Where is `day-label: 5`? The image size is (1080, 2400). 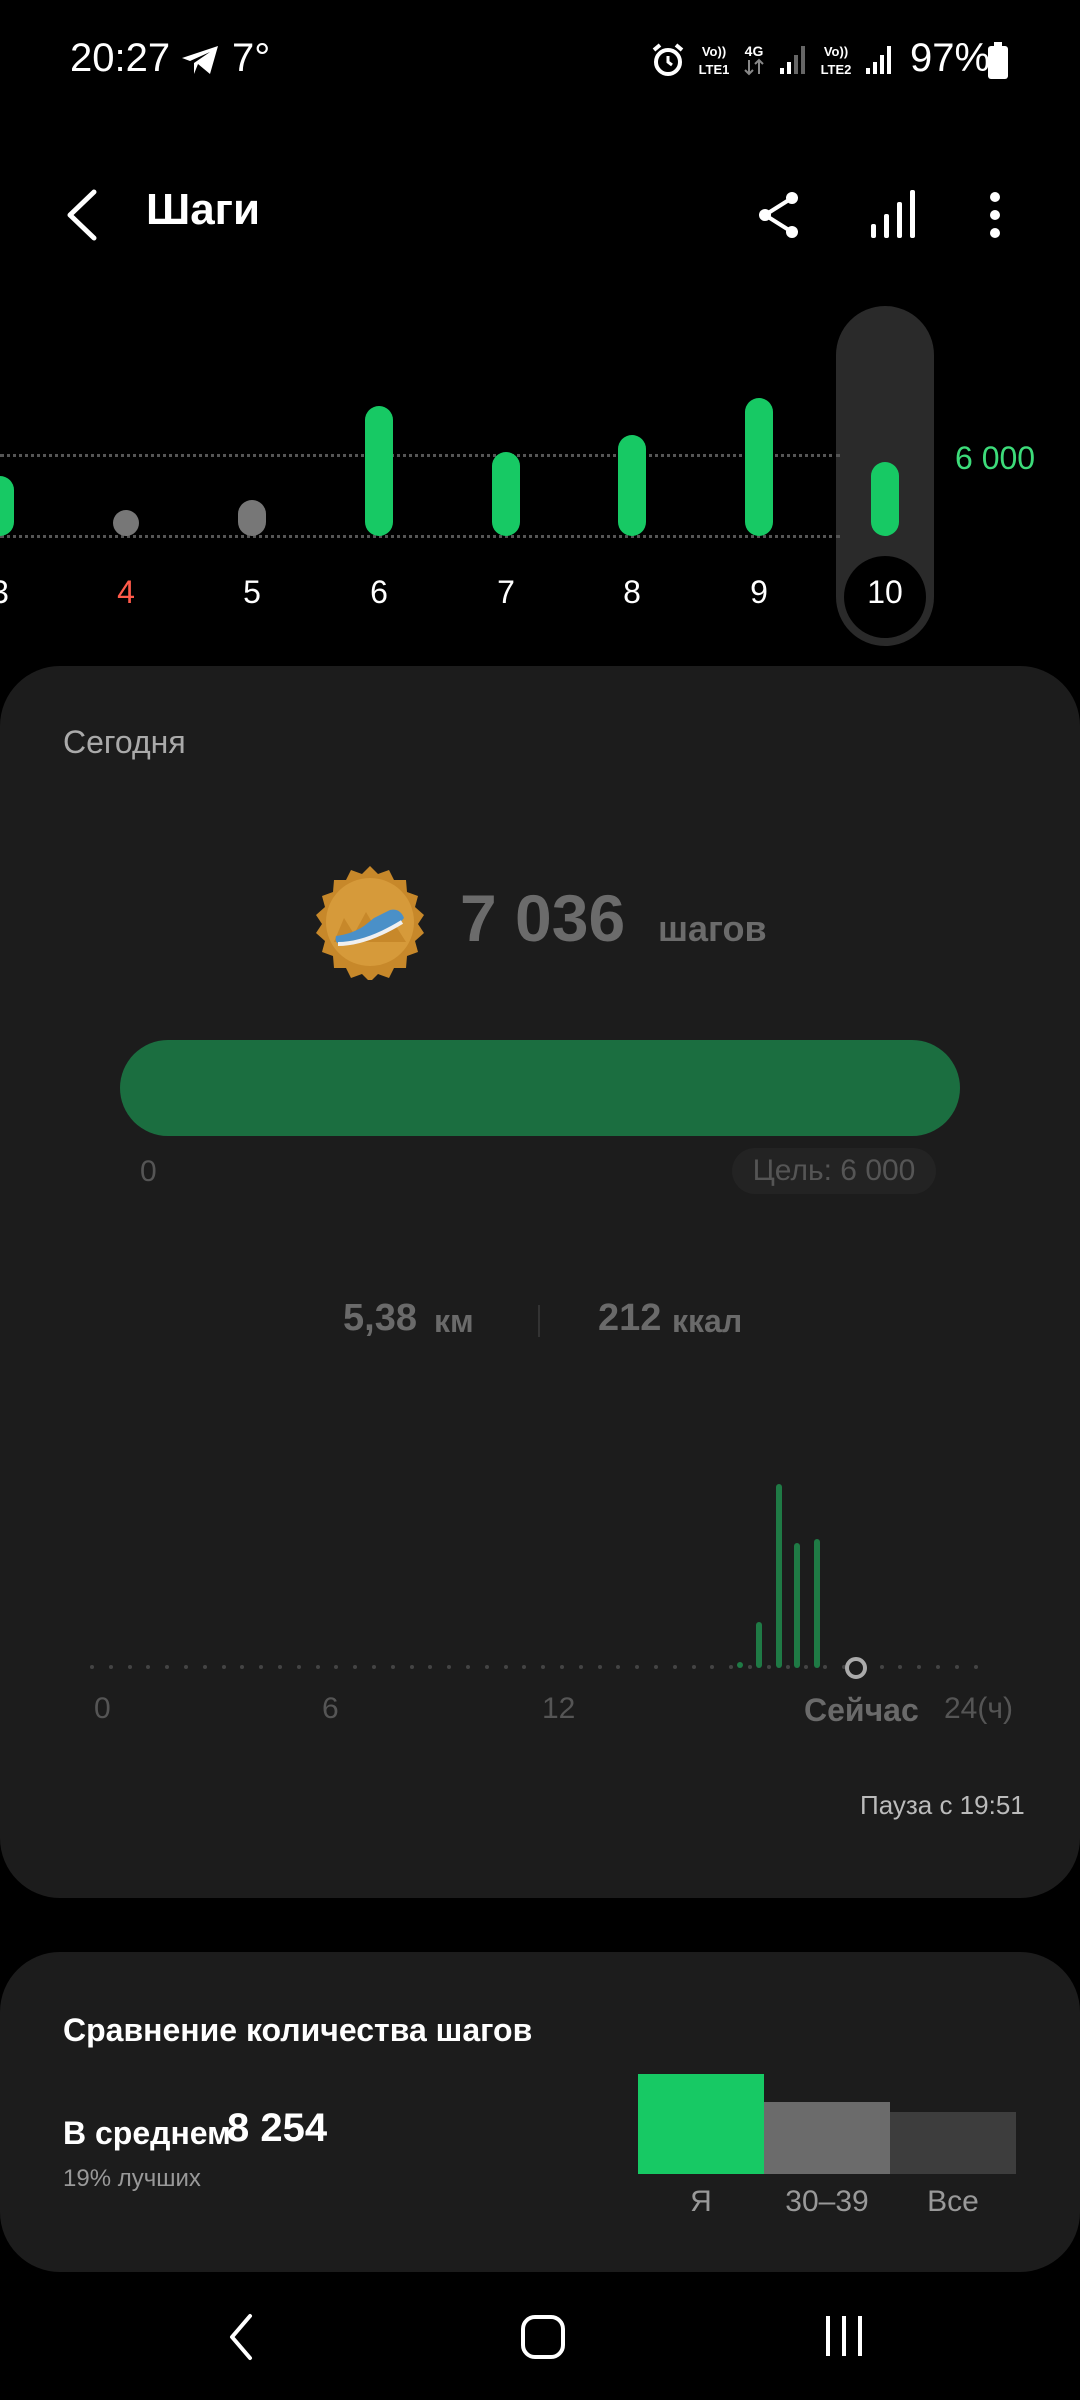 day-label: 5 is located at coordinates (252, 592).